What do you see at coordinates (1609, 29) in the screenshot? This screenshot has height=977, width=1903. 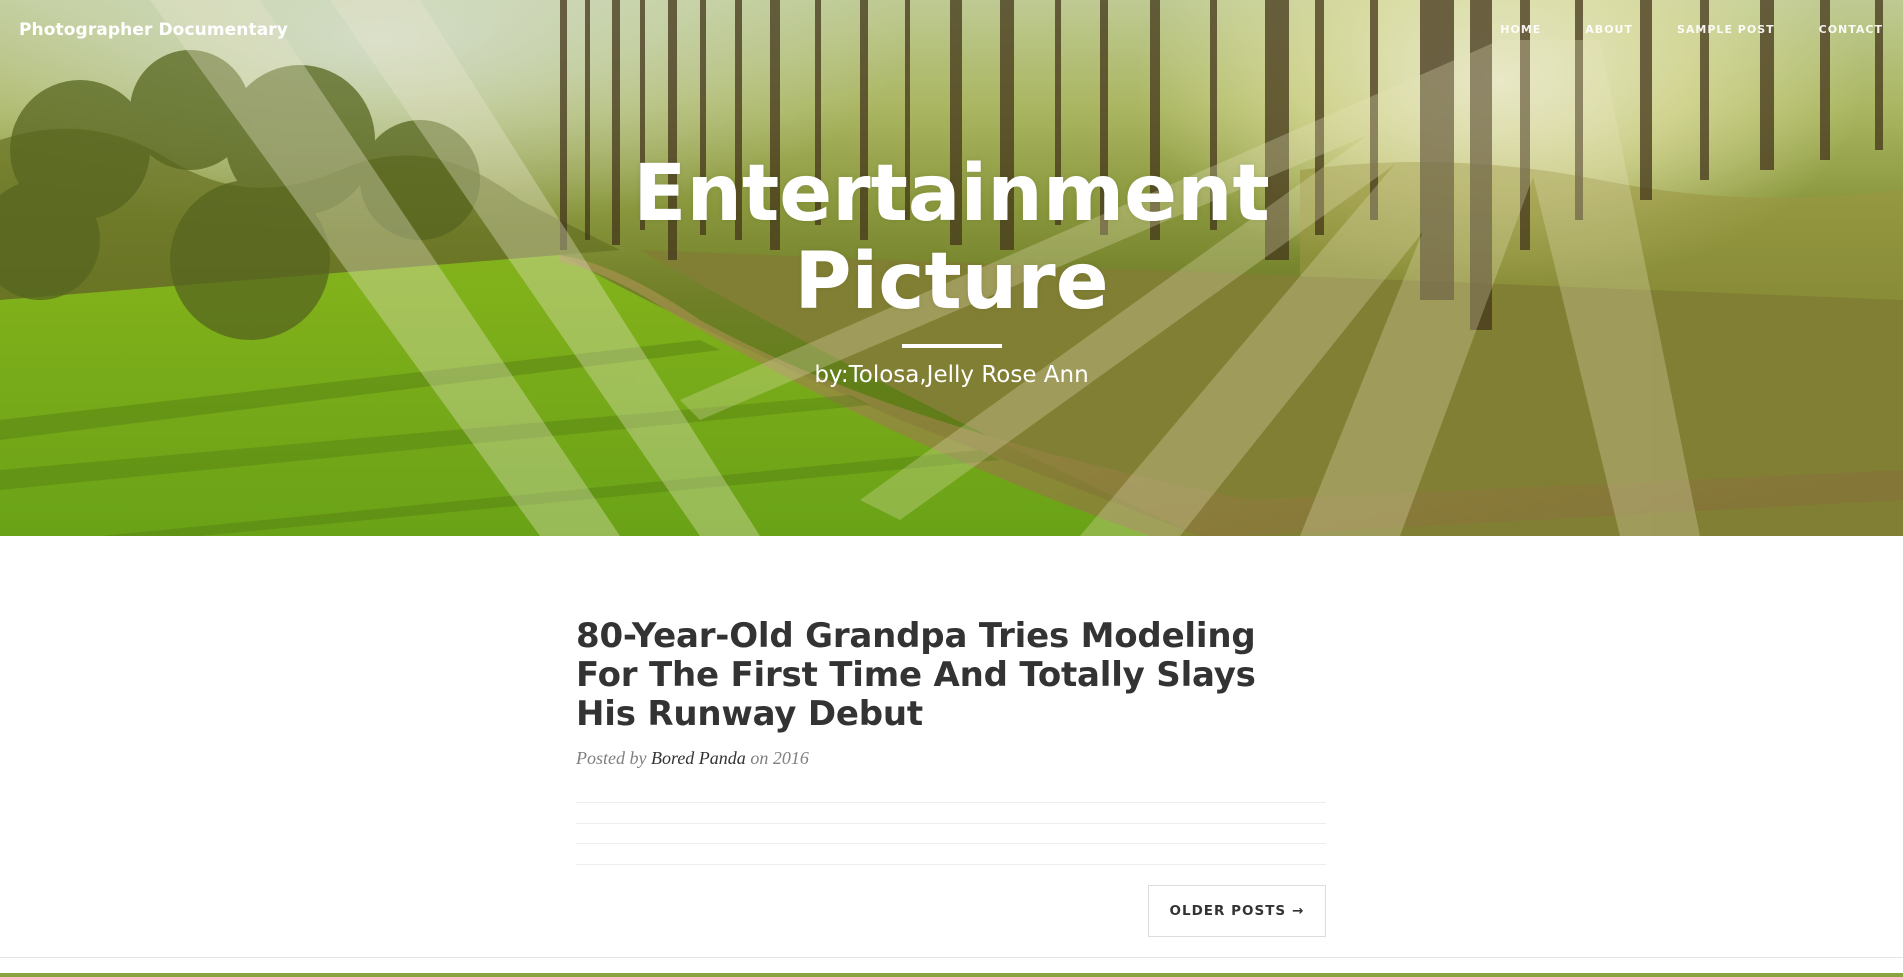 I see `nav-link-about: About` at bounding box center [1609, 29].